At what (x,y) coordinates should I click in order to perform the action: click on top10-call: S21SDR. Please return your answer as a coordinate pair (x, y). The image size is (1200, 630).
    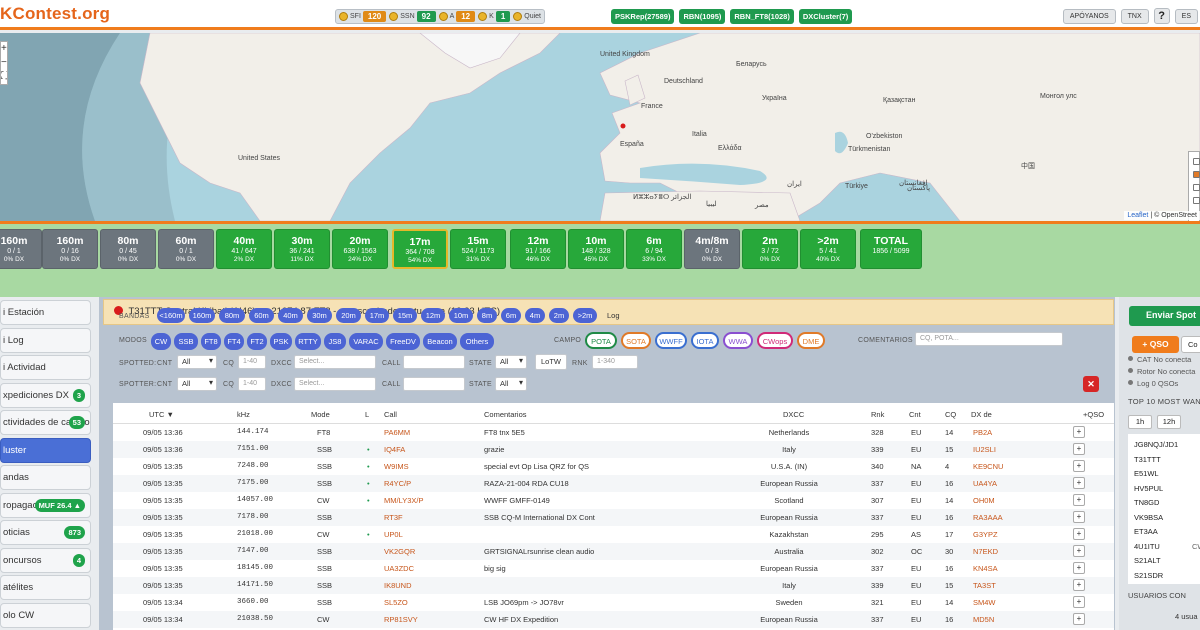
    Looking at the image, I should click on (1148, 575).